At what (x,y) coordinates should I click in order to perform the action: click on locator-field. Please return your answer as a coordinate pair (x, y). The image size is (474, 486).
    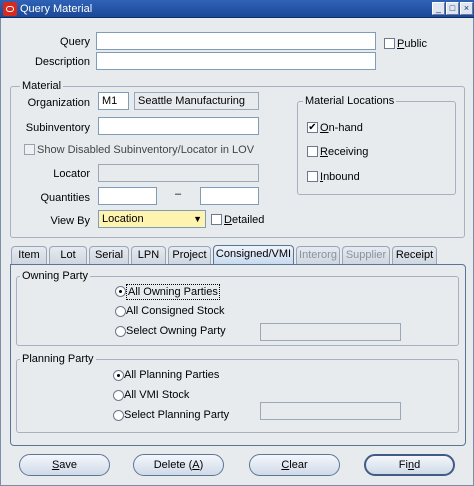
    Looking at the image, I should click on (178, 173).